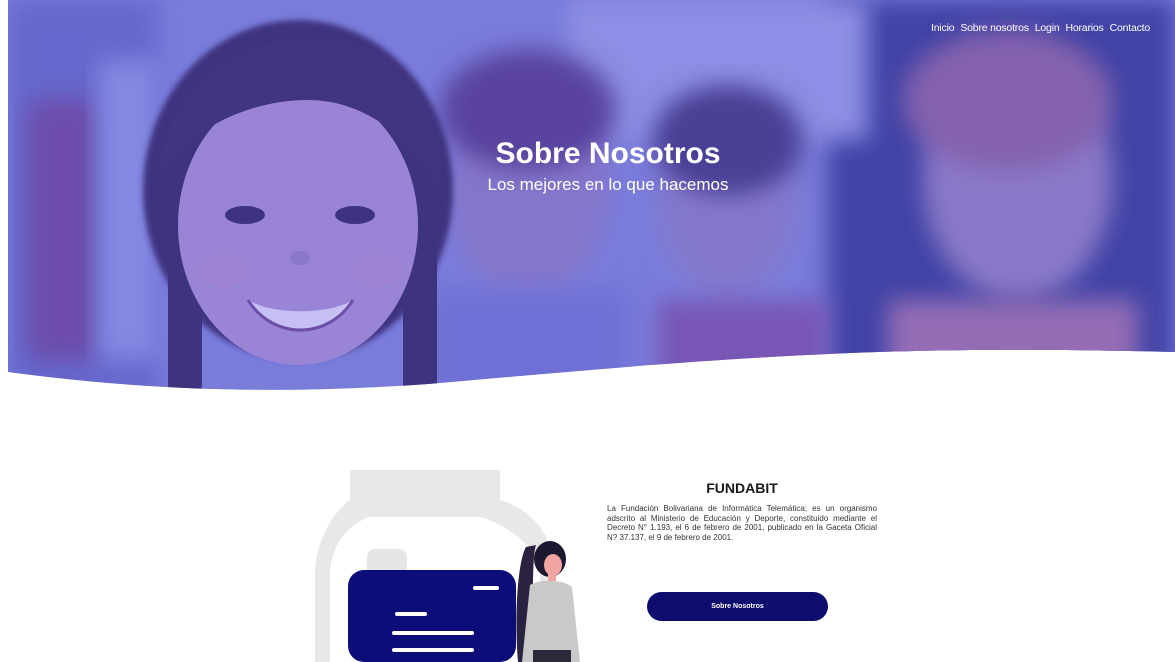 The image size is (1175, 662). I want to click on about-illustration, so click(447, 566).